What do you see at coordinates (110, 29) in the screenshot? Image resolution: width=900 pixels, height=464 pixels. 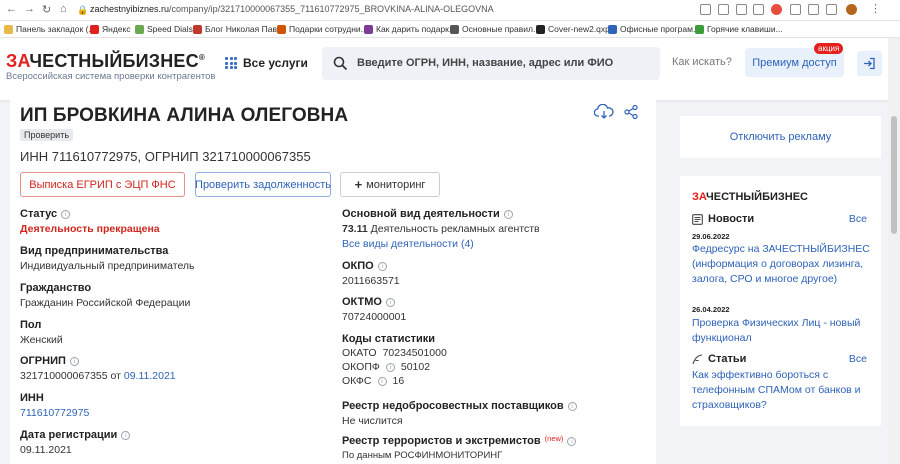 I see `bookmark-item: Яндекс` at bounding box center [110, 29].